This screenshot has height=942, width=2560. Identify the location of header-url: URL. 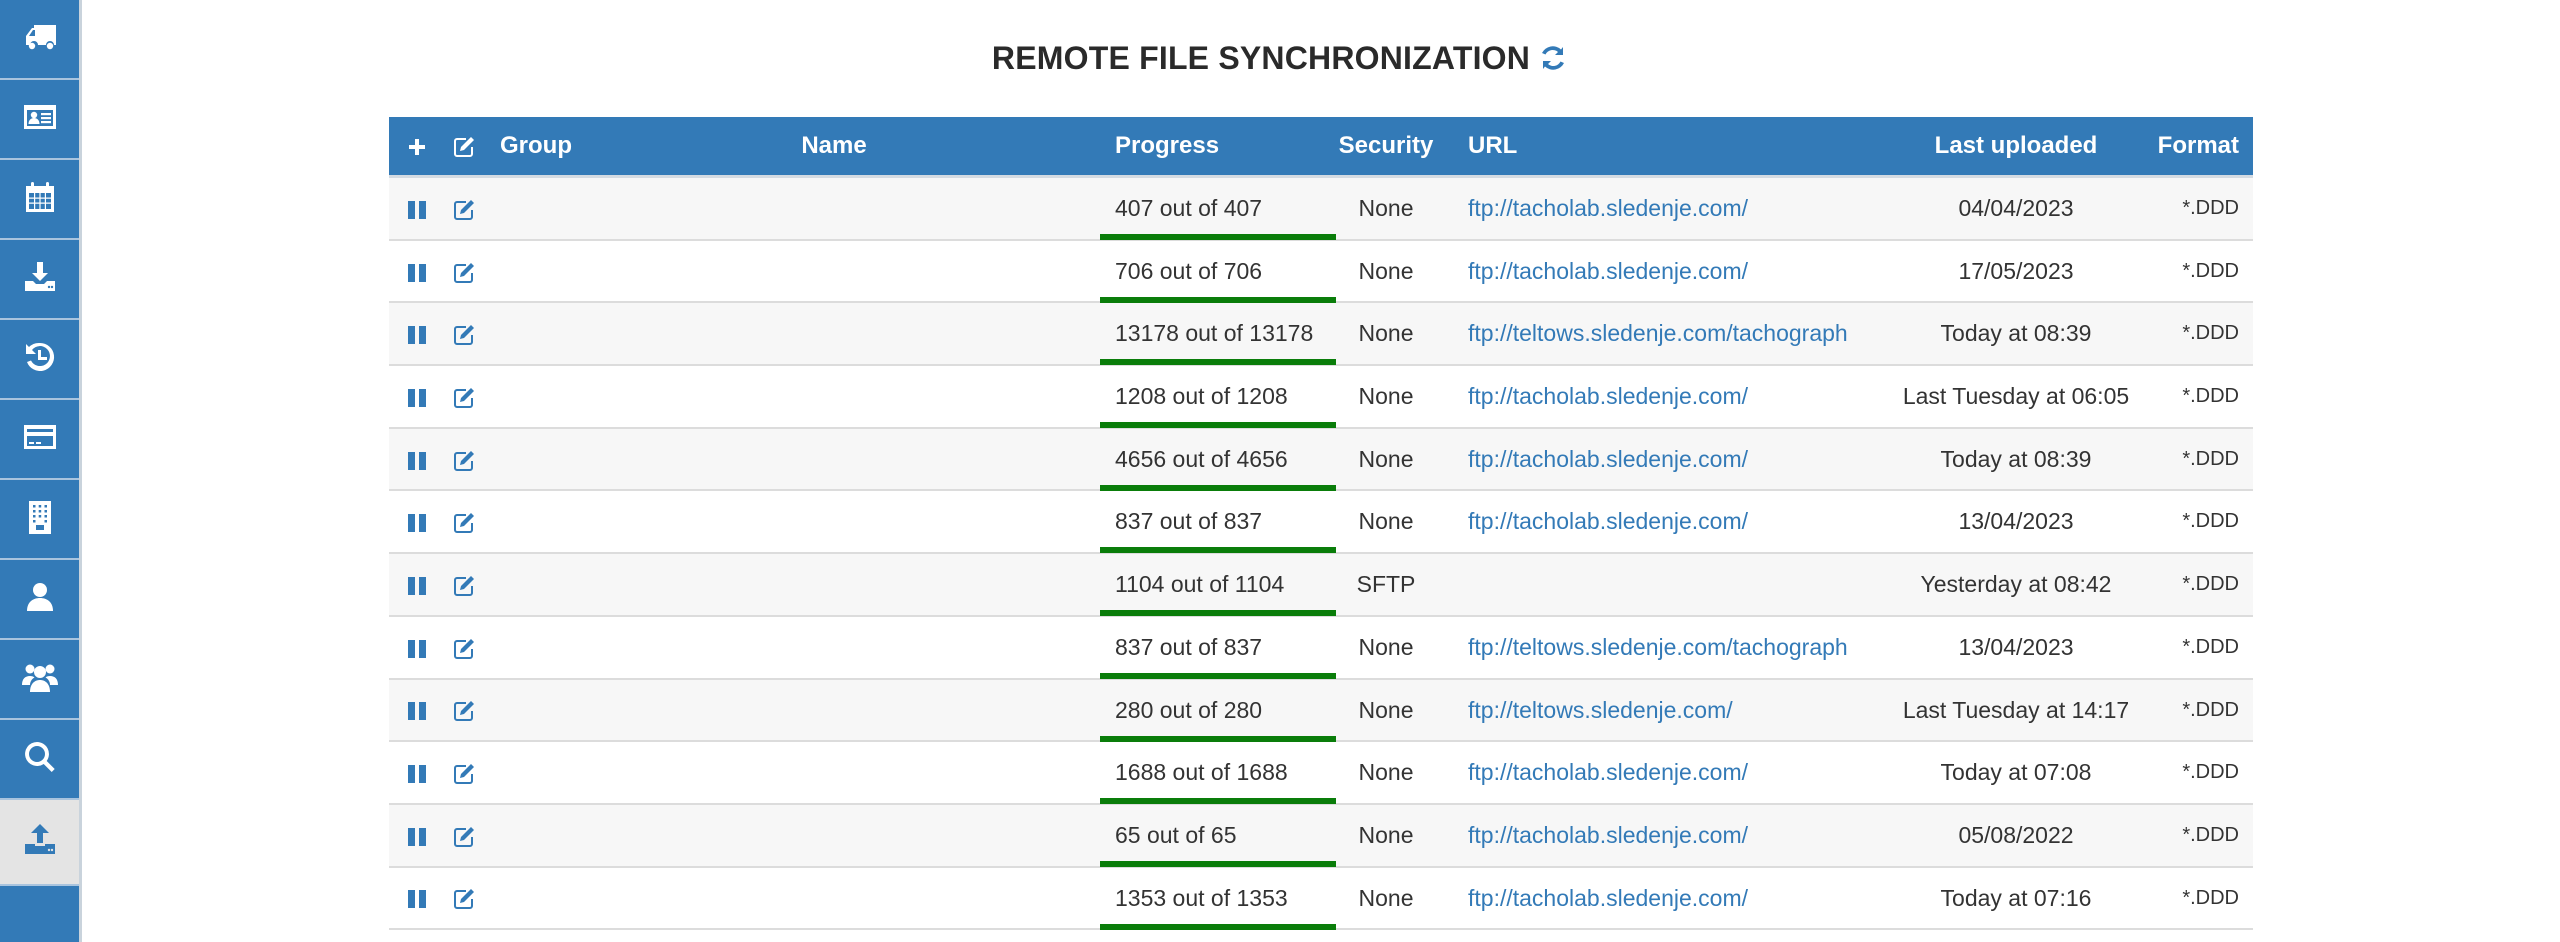
(1678, 146).